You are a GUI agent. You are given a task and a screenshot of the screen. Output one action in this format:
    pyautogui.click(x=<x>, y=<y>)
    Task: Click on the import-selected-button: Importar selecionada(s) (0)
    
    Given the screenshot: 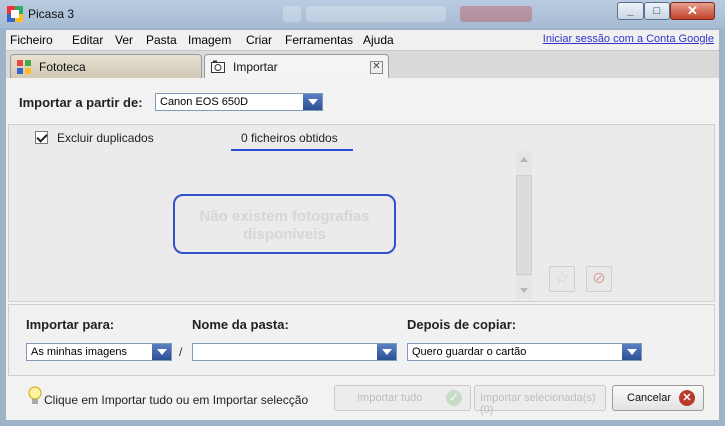 What is the action you would take?
    pyautogui.click(x=540, y=400)
    